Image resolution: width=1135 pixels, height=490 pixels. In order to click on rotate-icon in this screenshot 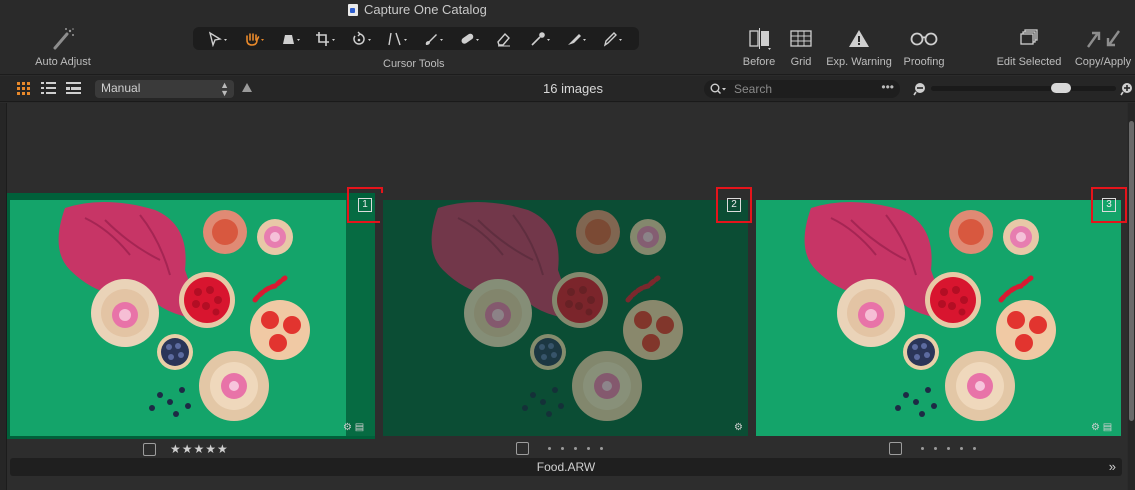, I will do `click(362, 38)`.